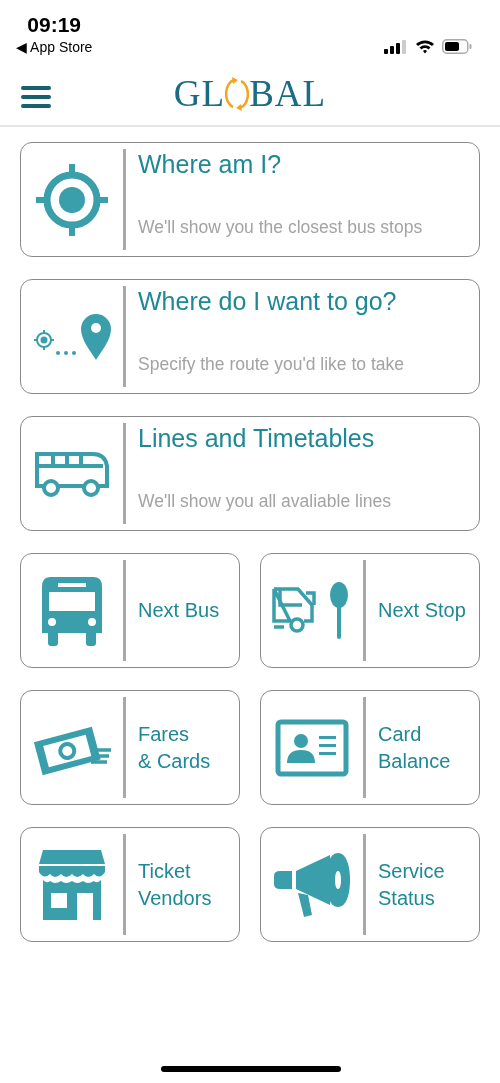 Image resolution: width=500 pixels, height=1083 pixels. Describe the element at coordinates (411, 871) in the screenshot. I see `card-label: Service` at that location.